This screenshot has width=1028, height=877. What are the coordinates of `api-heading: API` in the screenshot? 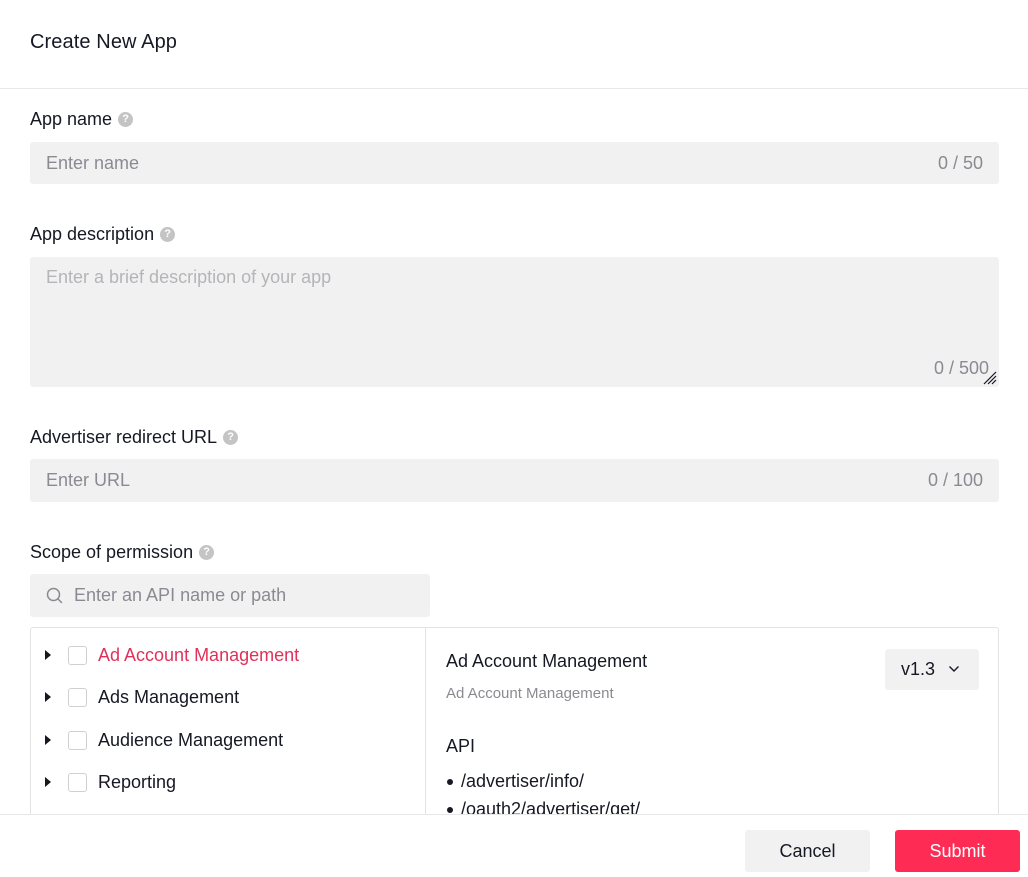 It's located at (461, 746).